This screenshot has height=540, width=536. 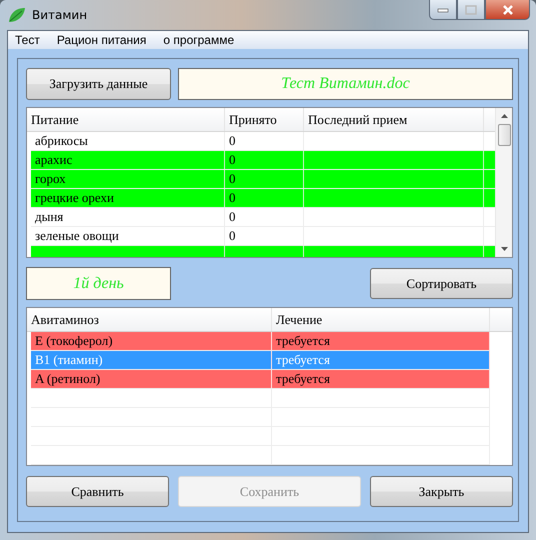 I want to click on scroll-up-icon, so click(x=504, y=116).